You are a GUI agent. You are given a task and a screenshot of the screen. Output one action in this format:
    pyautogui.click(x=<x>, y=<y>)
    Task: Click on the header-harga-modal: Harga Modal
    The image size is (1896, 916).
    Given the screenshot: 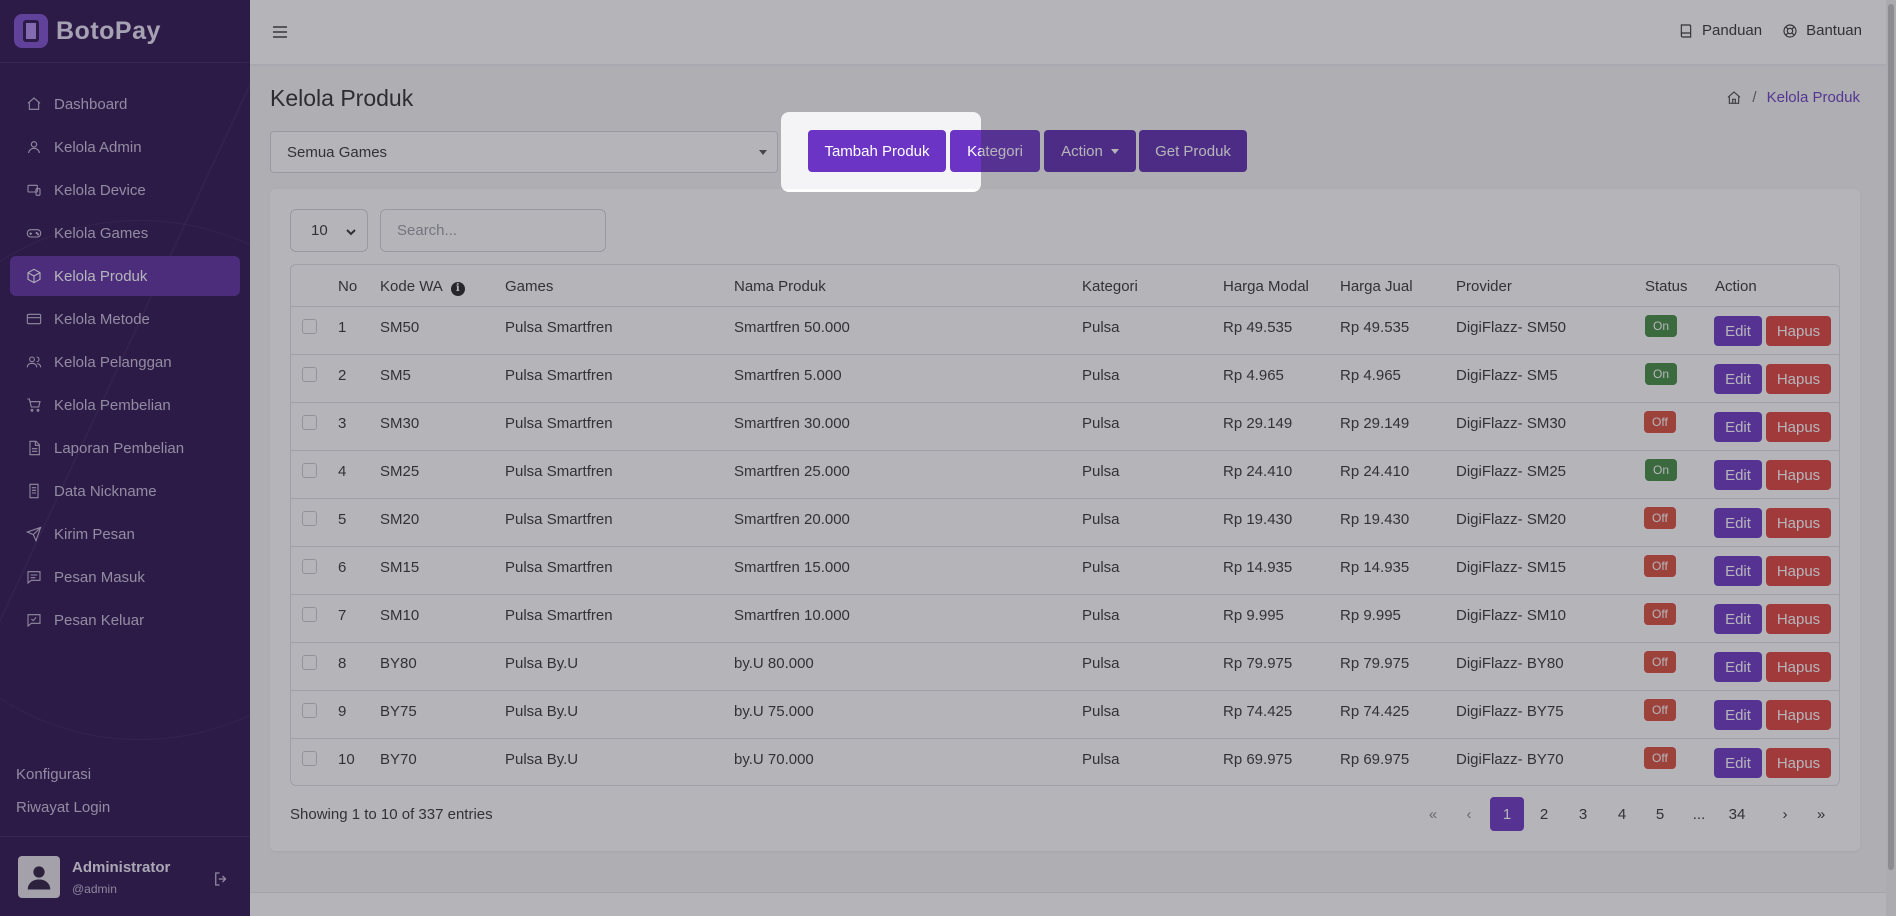 What is the action you would take?
    pyautogui.click(x=1266, y=286)
    